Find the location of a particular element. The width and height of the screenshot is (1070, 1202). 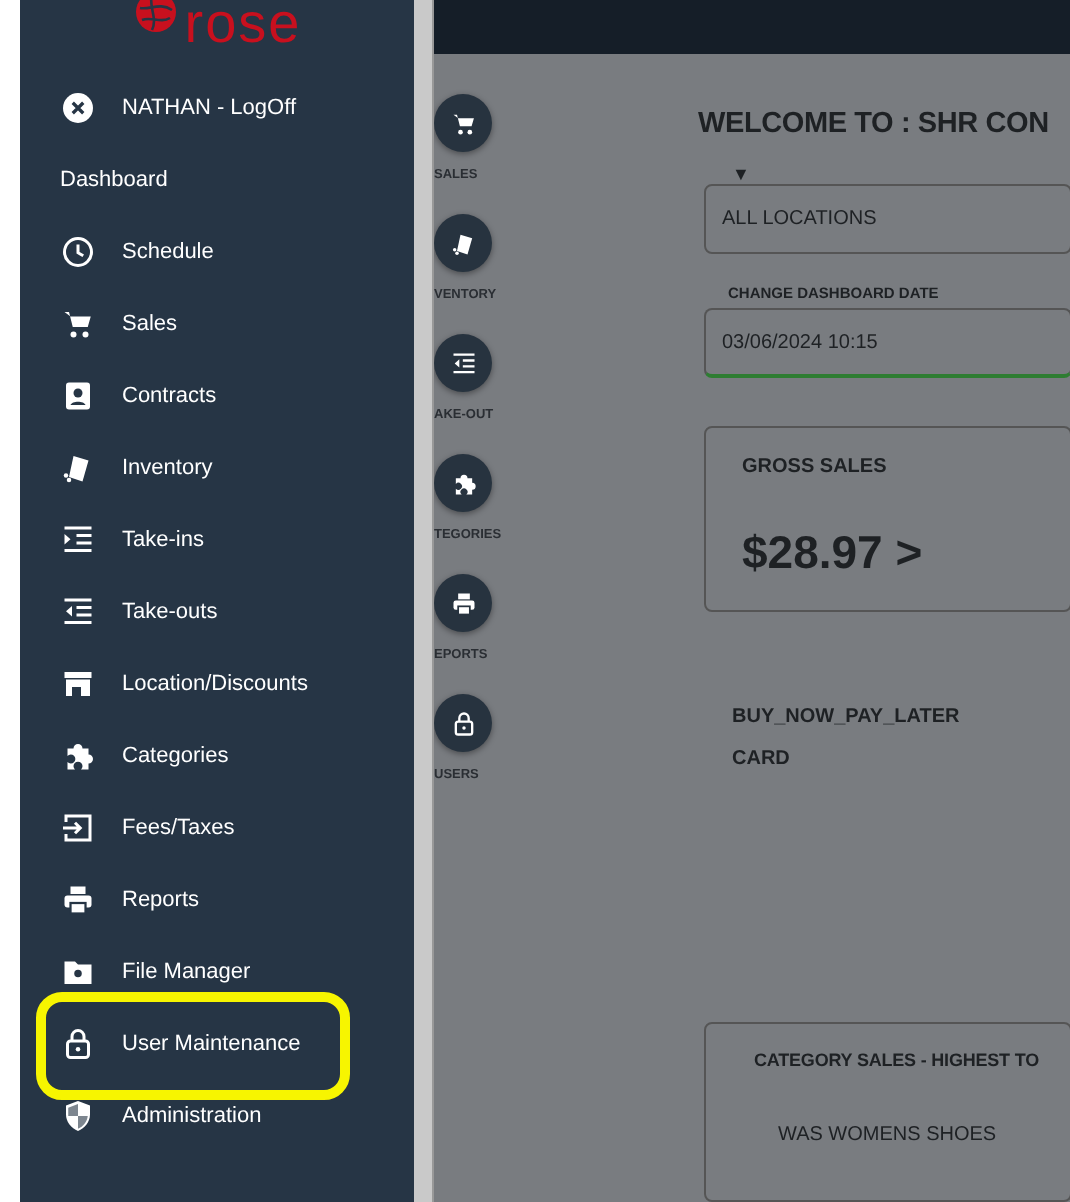

date-field: 03/06/2024 10:15 is located at coordinates (887, 343).